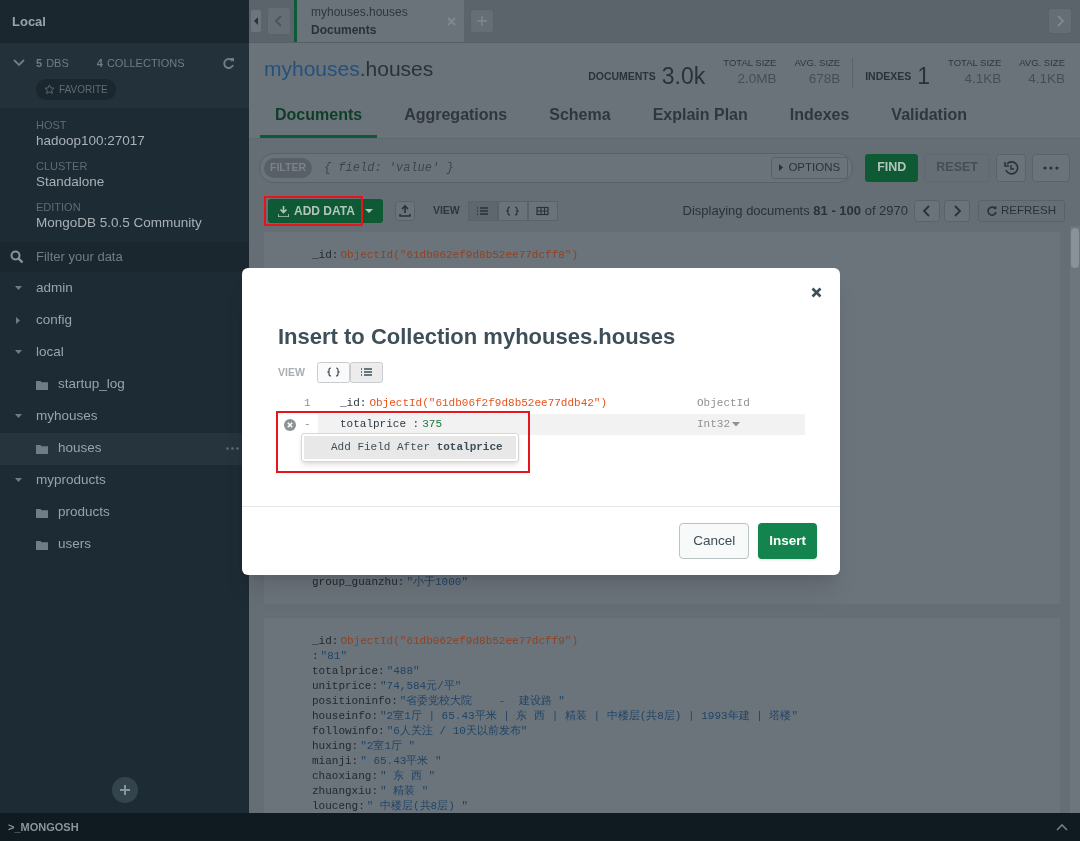  I want to click on tab: Indexes, so click(819, 116).